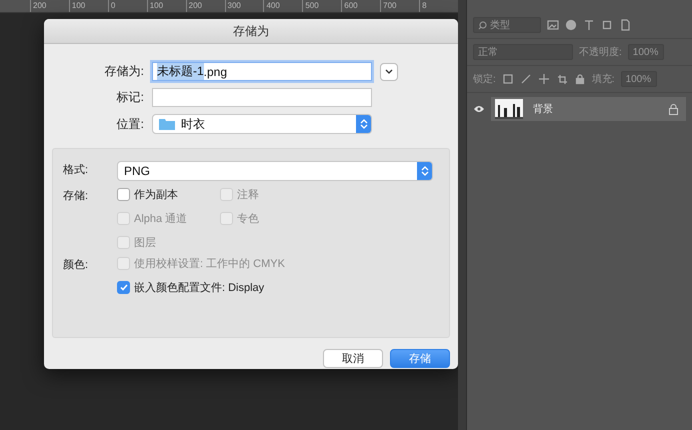  What do you see at coordinates (638, 79) in the screenshot?
I see `fill-field: 100%` at bounding box center [638, 79].